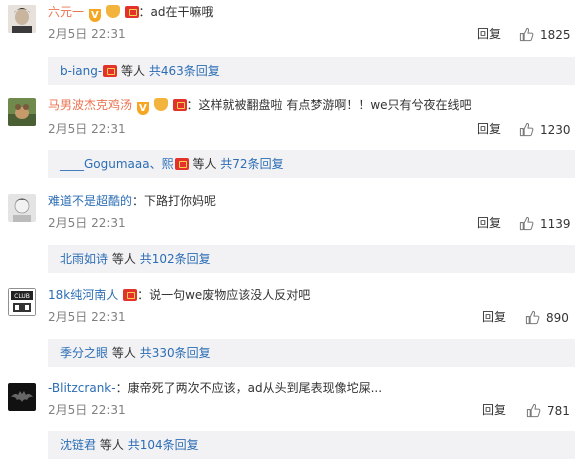 This screenshot has height=467, width=575. Describe the element at coordinates (555, 224) in the screenshot. I see `like-count: 1139` at that location.